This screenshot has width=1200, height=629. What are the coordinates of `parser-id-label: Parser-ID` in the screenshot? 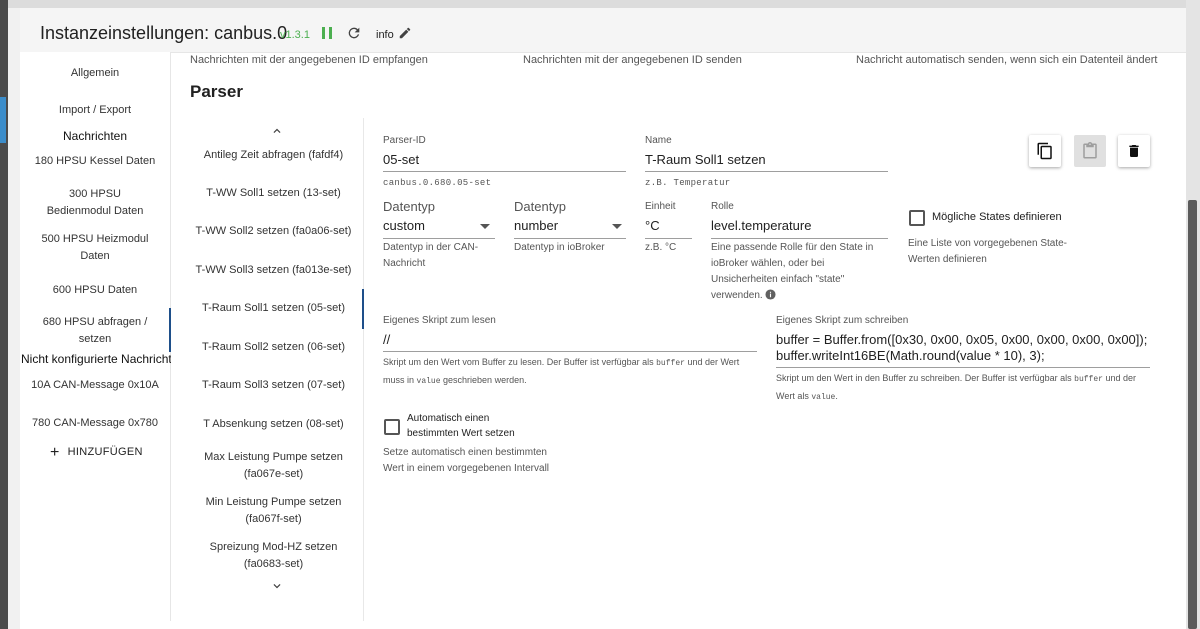 It's located at (404, 140).